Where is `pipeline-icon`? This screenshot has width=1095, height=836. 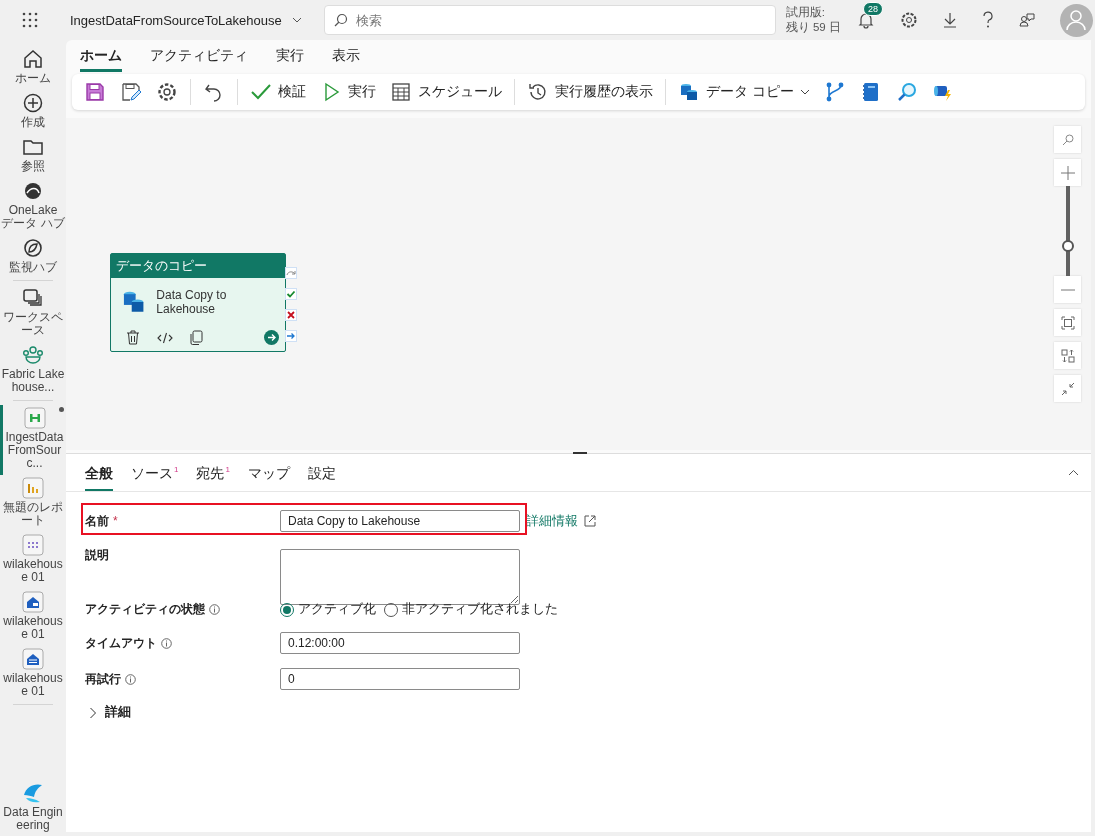 pipeline-icon is located at coordinates (34, 418).